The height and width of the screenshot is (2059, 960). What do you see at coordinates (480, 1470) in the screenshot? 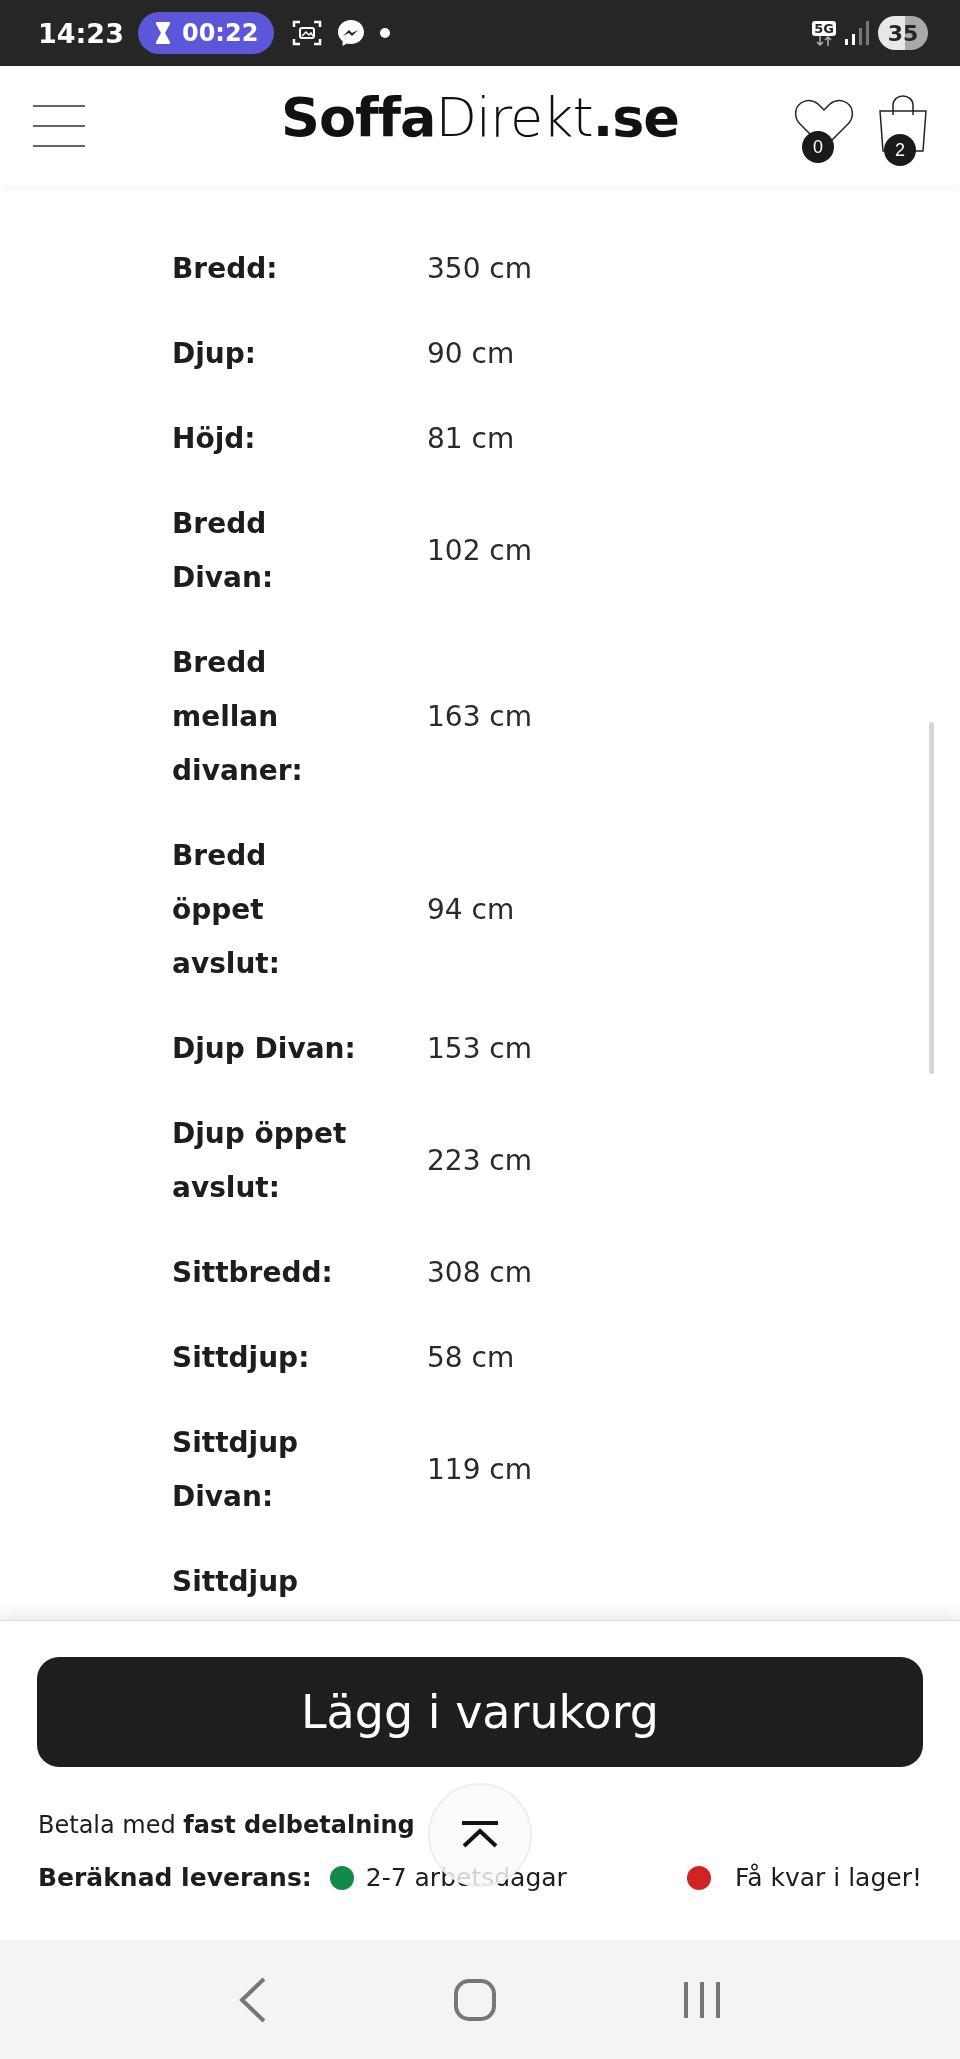
I see `spec-value: 119 cm` at bounding box center [480, 1470].